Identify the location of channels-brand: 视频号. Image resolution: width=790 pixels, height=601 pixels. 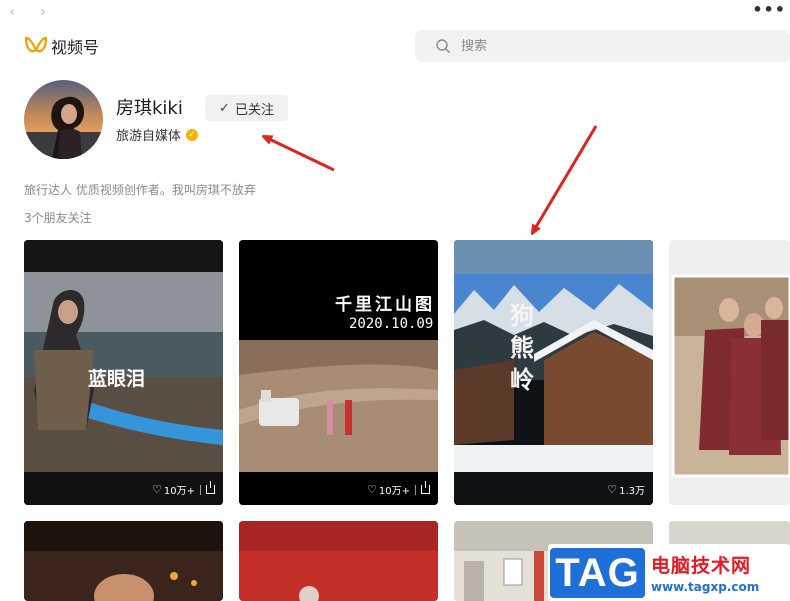
(61, 46).